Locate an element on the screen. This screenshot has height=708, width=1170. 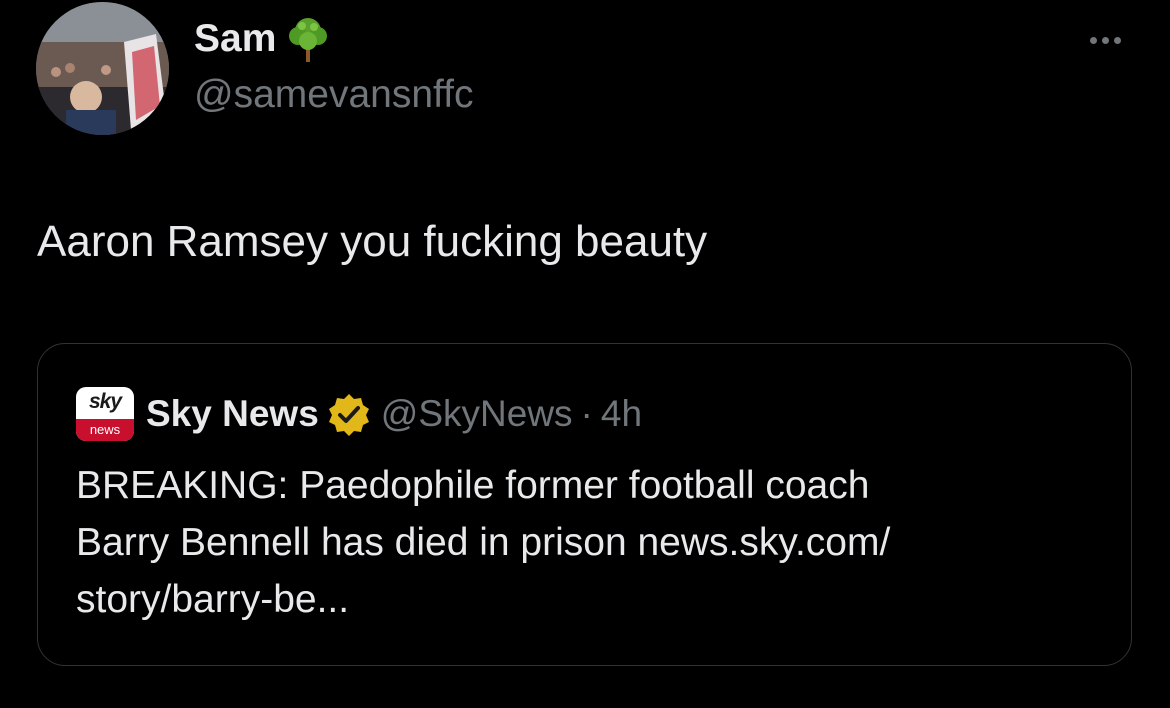
tweet-text: Aaron Ramsey you fucking beauty is located at coordinates (372, 241).